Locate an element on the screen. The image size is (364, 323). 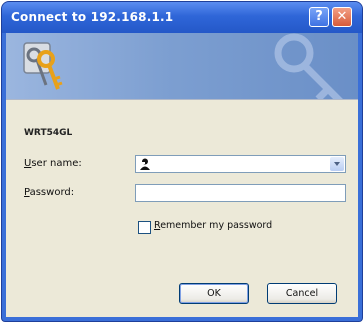
username-label: User name: is located at coordinates (53, 163).